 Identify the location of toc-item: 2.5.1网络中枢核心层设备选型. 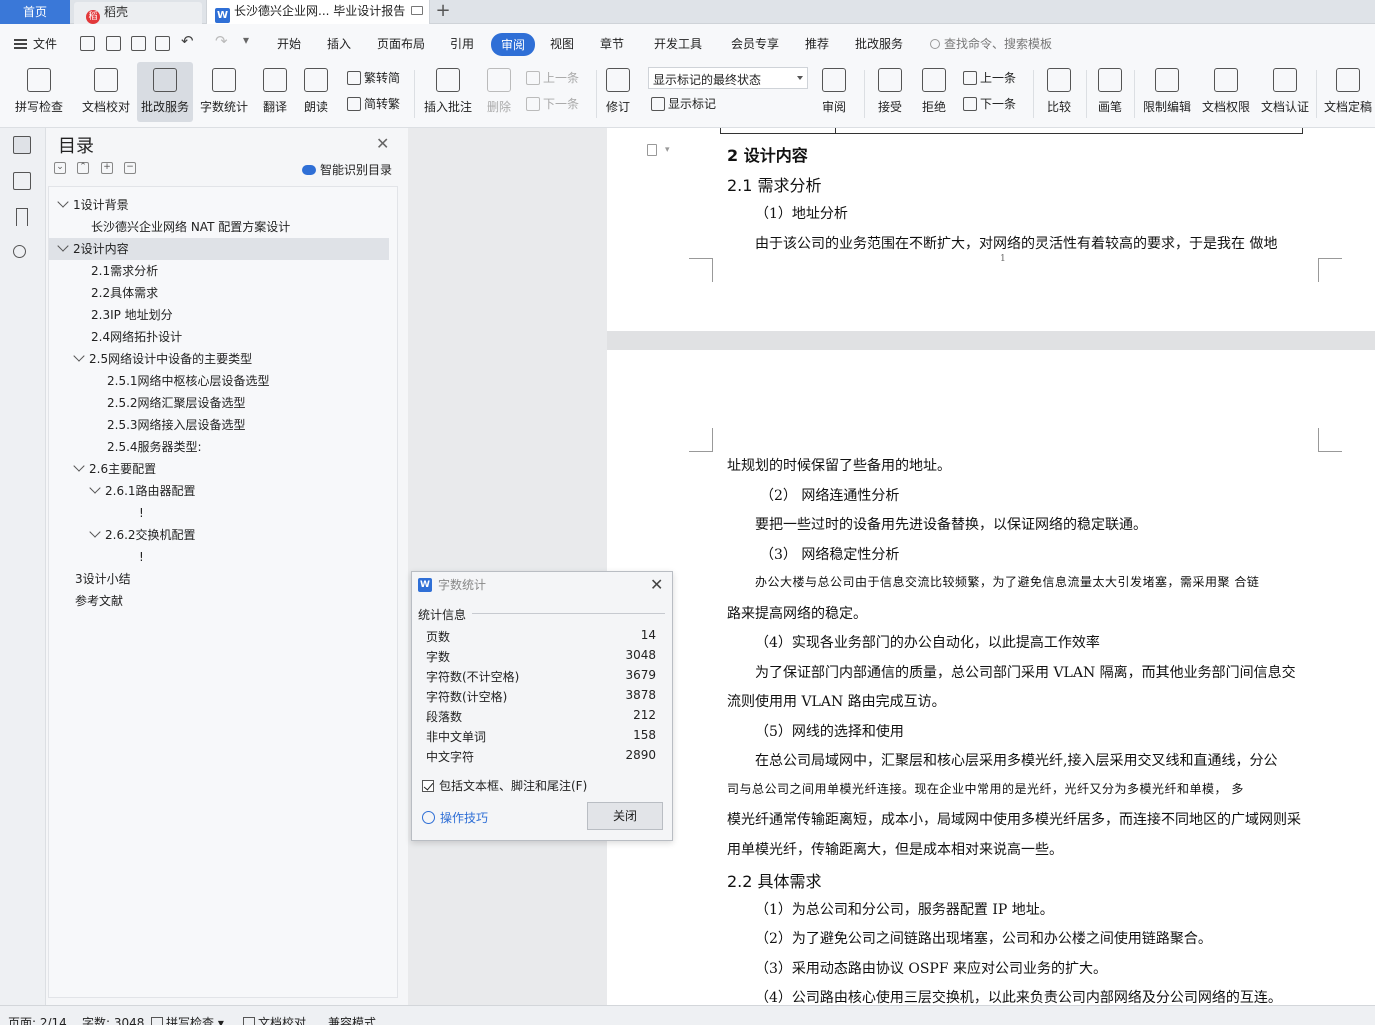
(219, 381).